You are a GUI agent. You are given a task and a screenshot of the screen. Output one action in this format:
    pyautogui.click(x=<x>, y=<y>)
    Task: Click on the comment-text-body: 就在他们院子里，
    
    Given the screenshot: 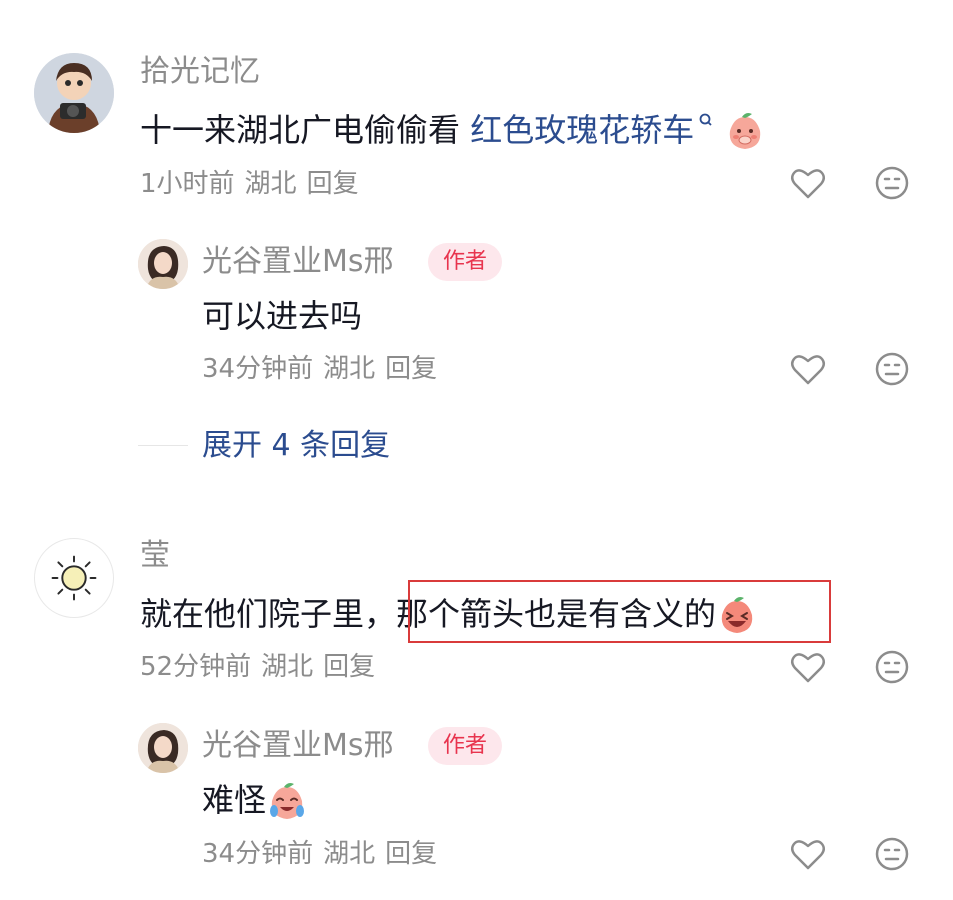 What is the action you would take?
    pyautogui.click(x=268, y=614)
    